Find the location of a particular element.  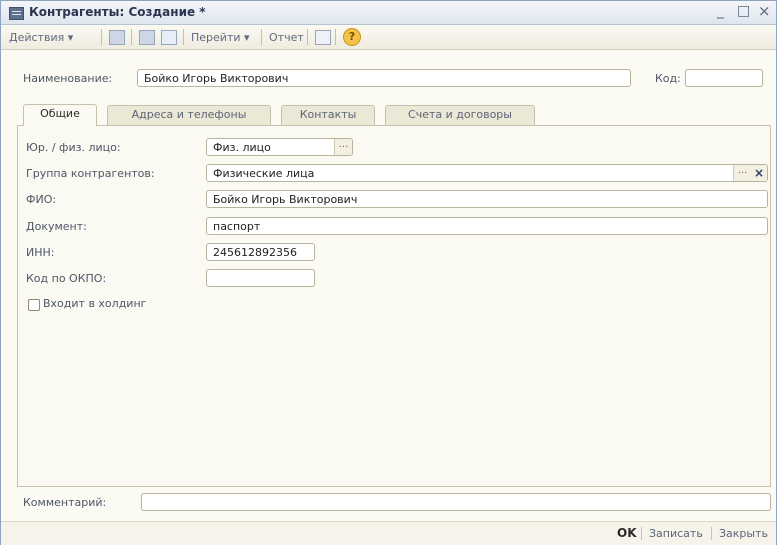

goto-menu: Перейти ▾ is located at coordinates (220, 37).